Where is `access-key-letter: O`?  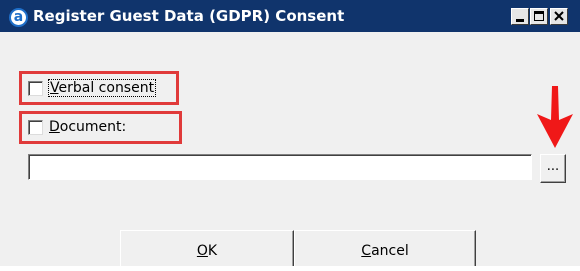 access-key-letter: O is located at coordinates (202, 251).